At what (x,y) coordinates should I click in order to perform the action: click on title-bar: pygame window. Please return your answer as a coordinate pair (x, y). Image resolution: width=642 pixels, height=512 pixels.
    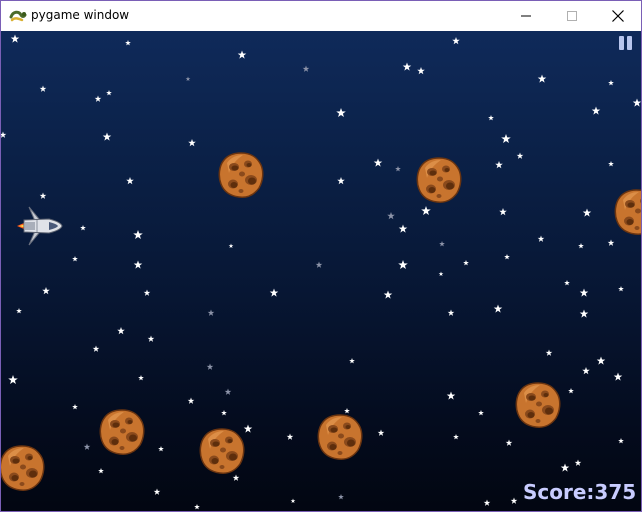
    Looking at the image, I should click on (321, 15).